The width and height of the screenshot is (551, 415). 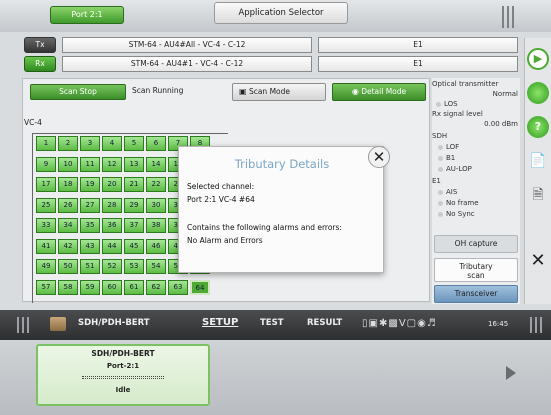 I want to click on tx-button: Tx, so click(x=40, y=45).